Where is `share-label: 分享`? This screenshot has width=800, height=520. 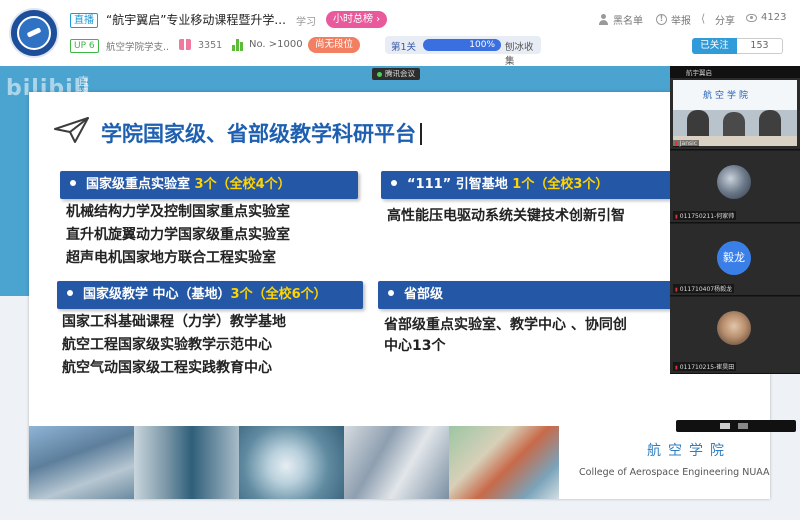 share-label: 分享 is located at coordinates (725, 21).